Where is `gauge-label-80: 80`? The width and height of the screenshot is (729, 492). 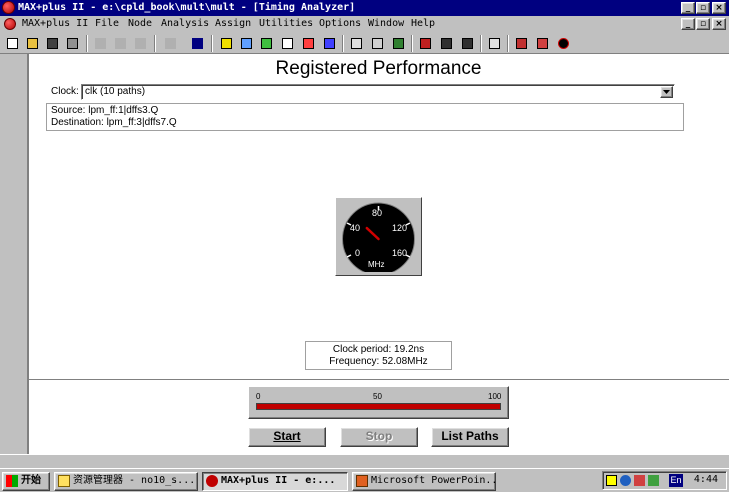
gauge-label-80: 80 is located at coordinates (377, 213).